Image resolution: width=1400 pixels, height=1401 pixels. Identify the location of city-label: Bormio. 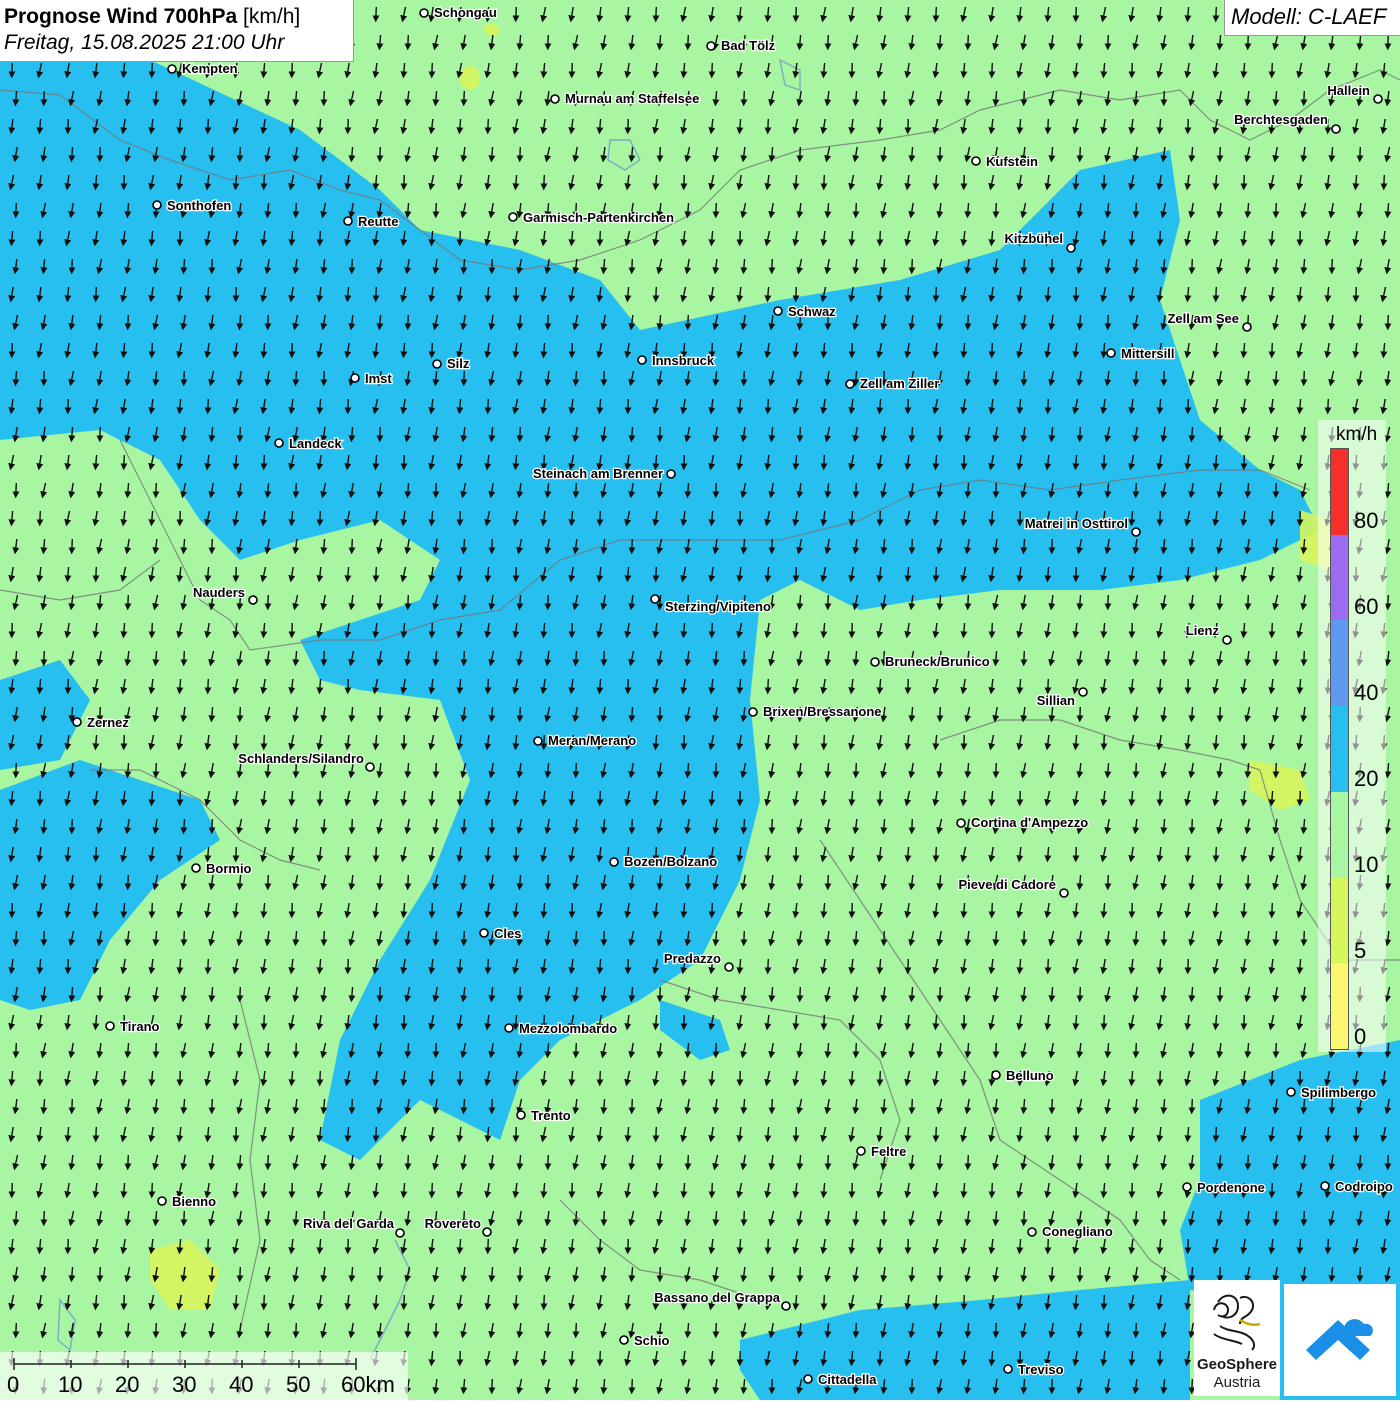
(229, 868).